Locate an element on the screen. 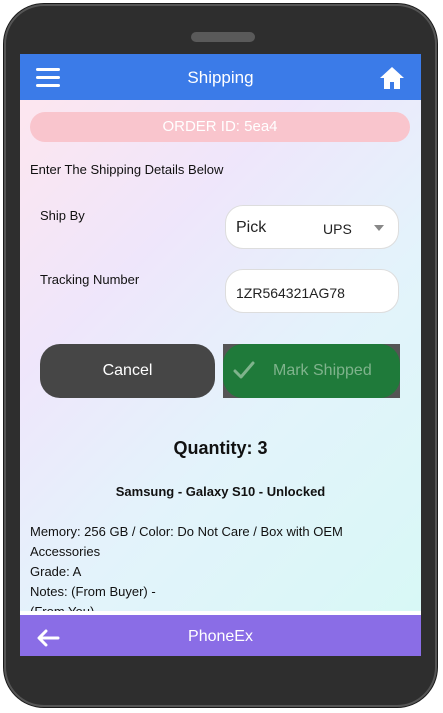 Image resolution: width=443 pixels, height=713 pixels. tracking-number-input: 1ZR564321AG78 is located at coordinates (312, 291).